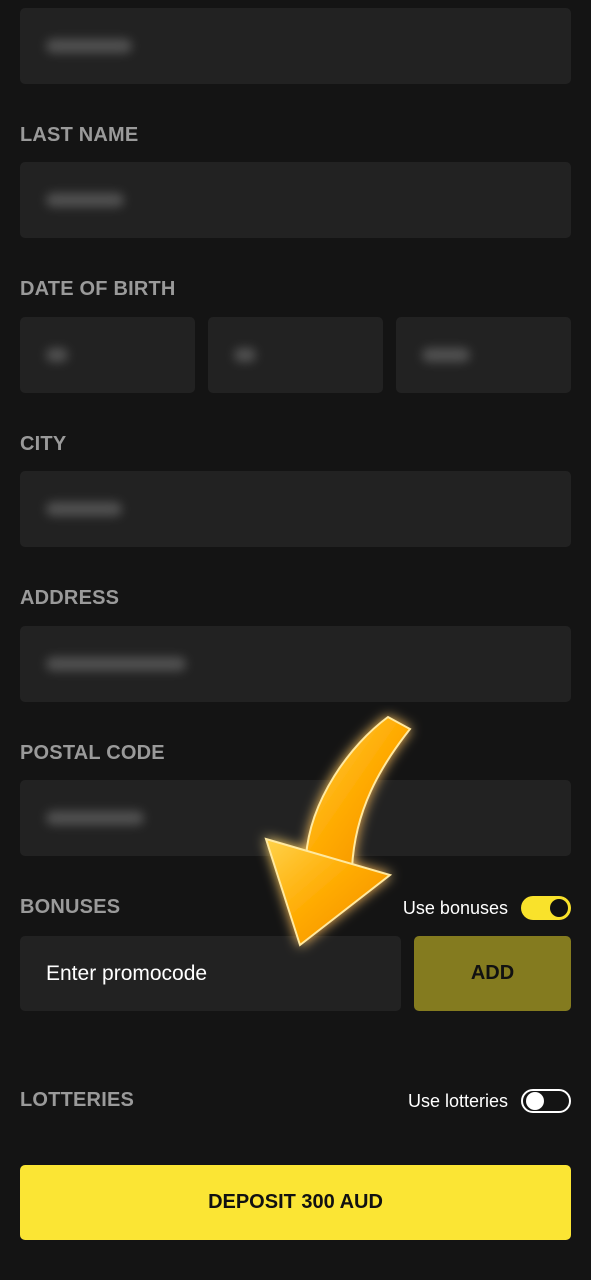  Describe the element at coordinates (295, 509) in the screenshot. I see `city-field` at that location.